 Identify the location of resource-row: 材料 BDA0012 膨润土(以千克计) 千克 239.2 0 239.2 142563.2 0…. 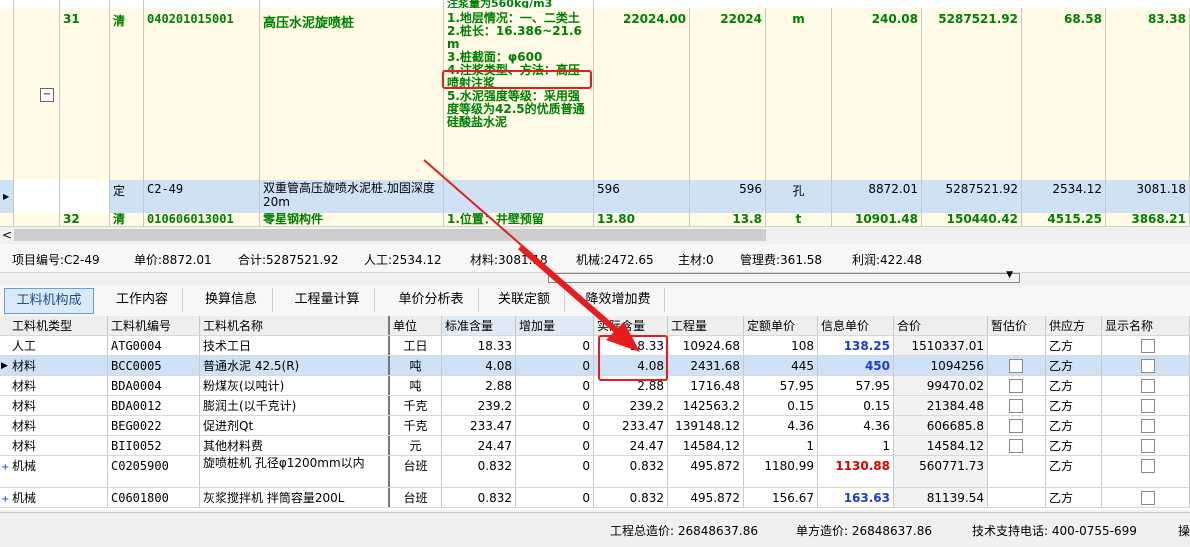
(595, 406).